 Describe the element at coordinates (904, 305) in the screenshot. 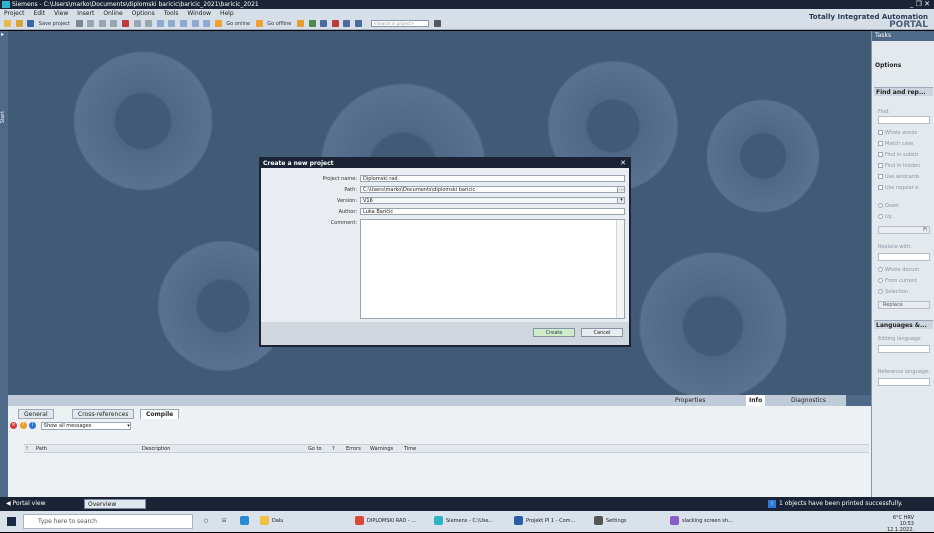

I see `replace-button: Replace` at that location.